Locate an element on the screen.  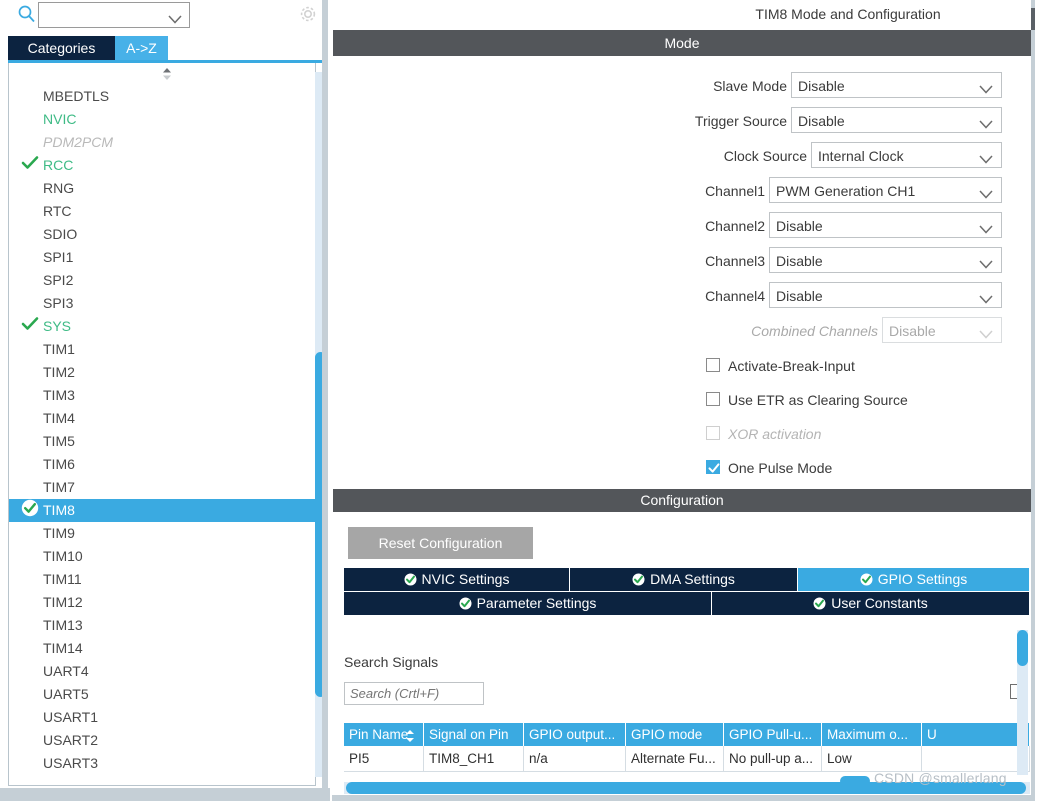
sidebar-item-tim14: TIM14 is located at coordinates (162, 648).